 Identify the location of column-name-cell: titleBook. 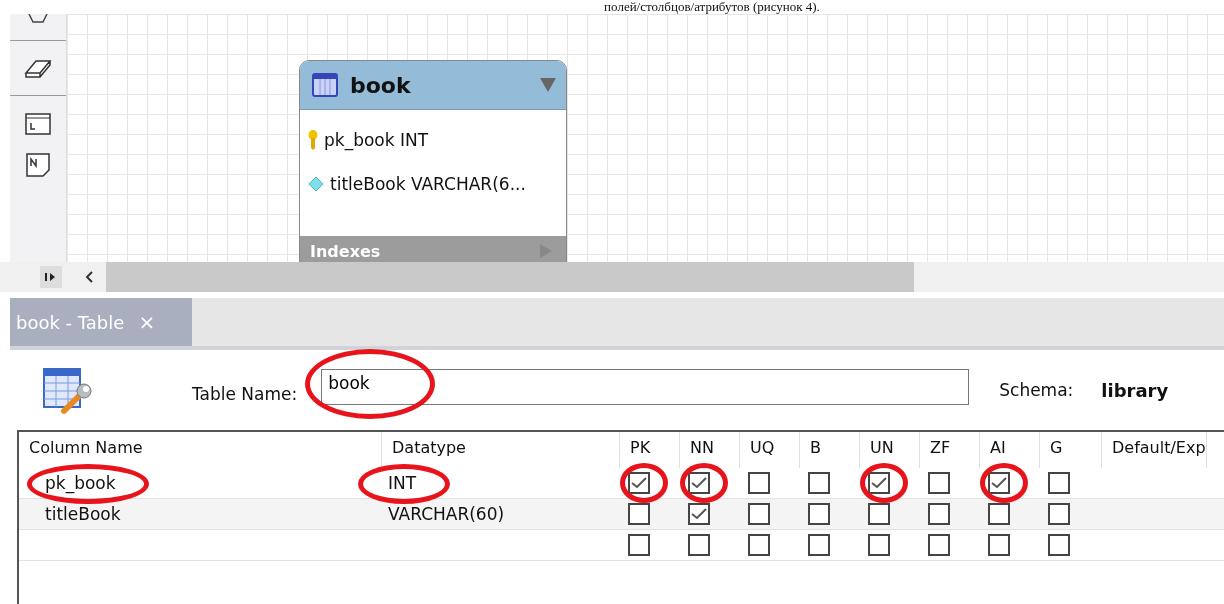
(83, 514).